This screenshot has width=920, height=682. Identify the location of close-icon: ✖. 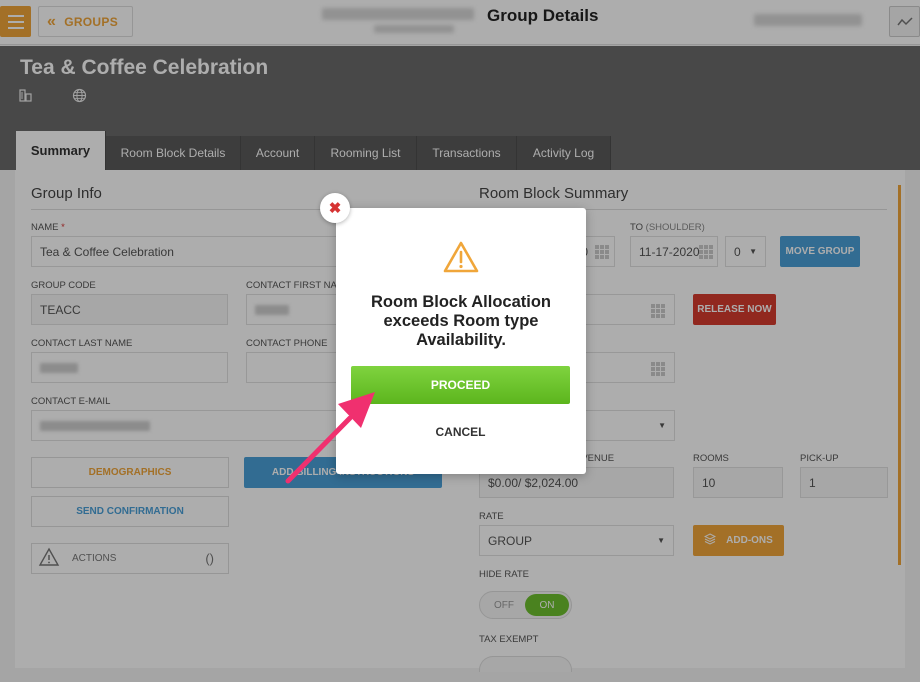
(335, 208).